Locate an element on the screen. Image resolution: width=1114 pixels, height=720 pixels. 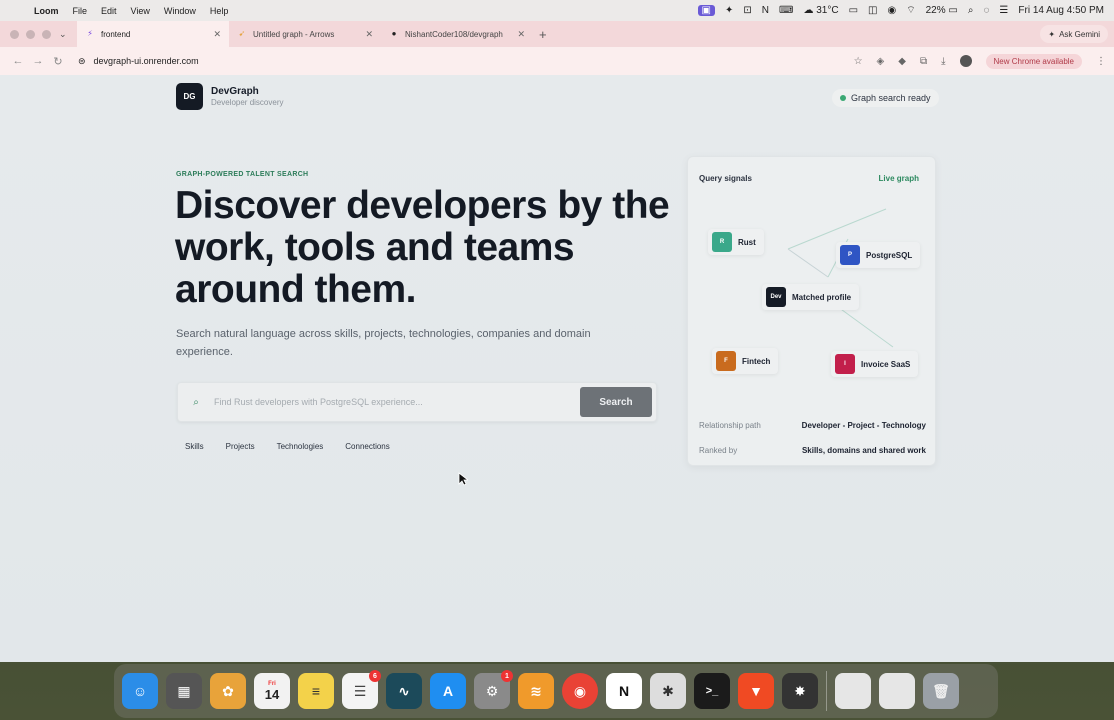
audible-icon: ≋ is located at coordinates (536, 691).